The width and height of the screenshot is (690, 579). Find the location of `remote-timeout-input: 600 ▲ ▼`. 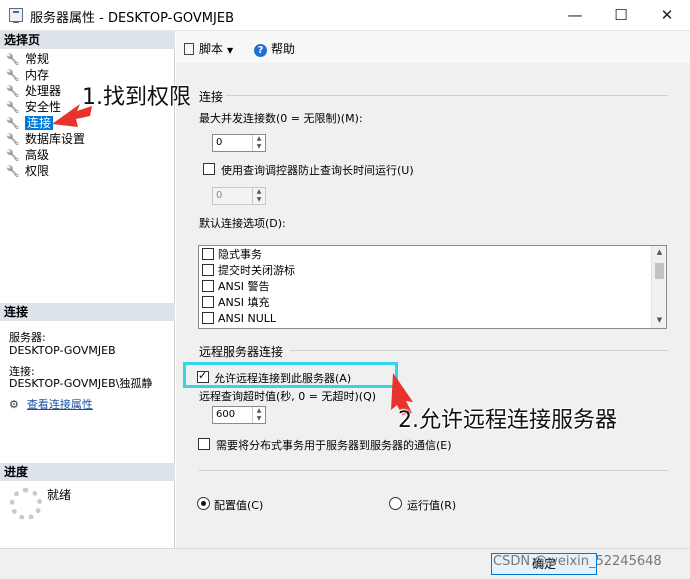

remote-timeout-input: 600 ▲ ▼ is located at coordinates (239, 415).